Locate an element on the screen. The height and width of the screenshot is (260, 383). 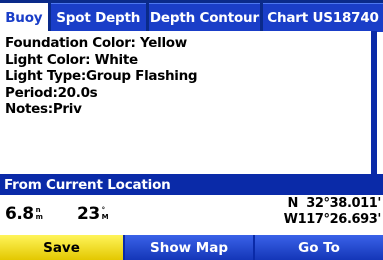
section-title: From Current Location is located at coordinates (87, 184).